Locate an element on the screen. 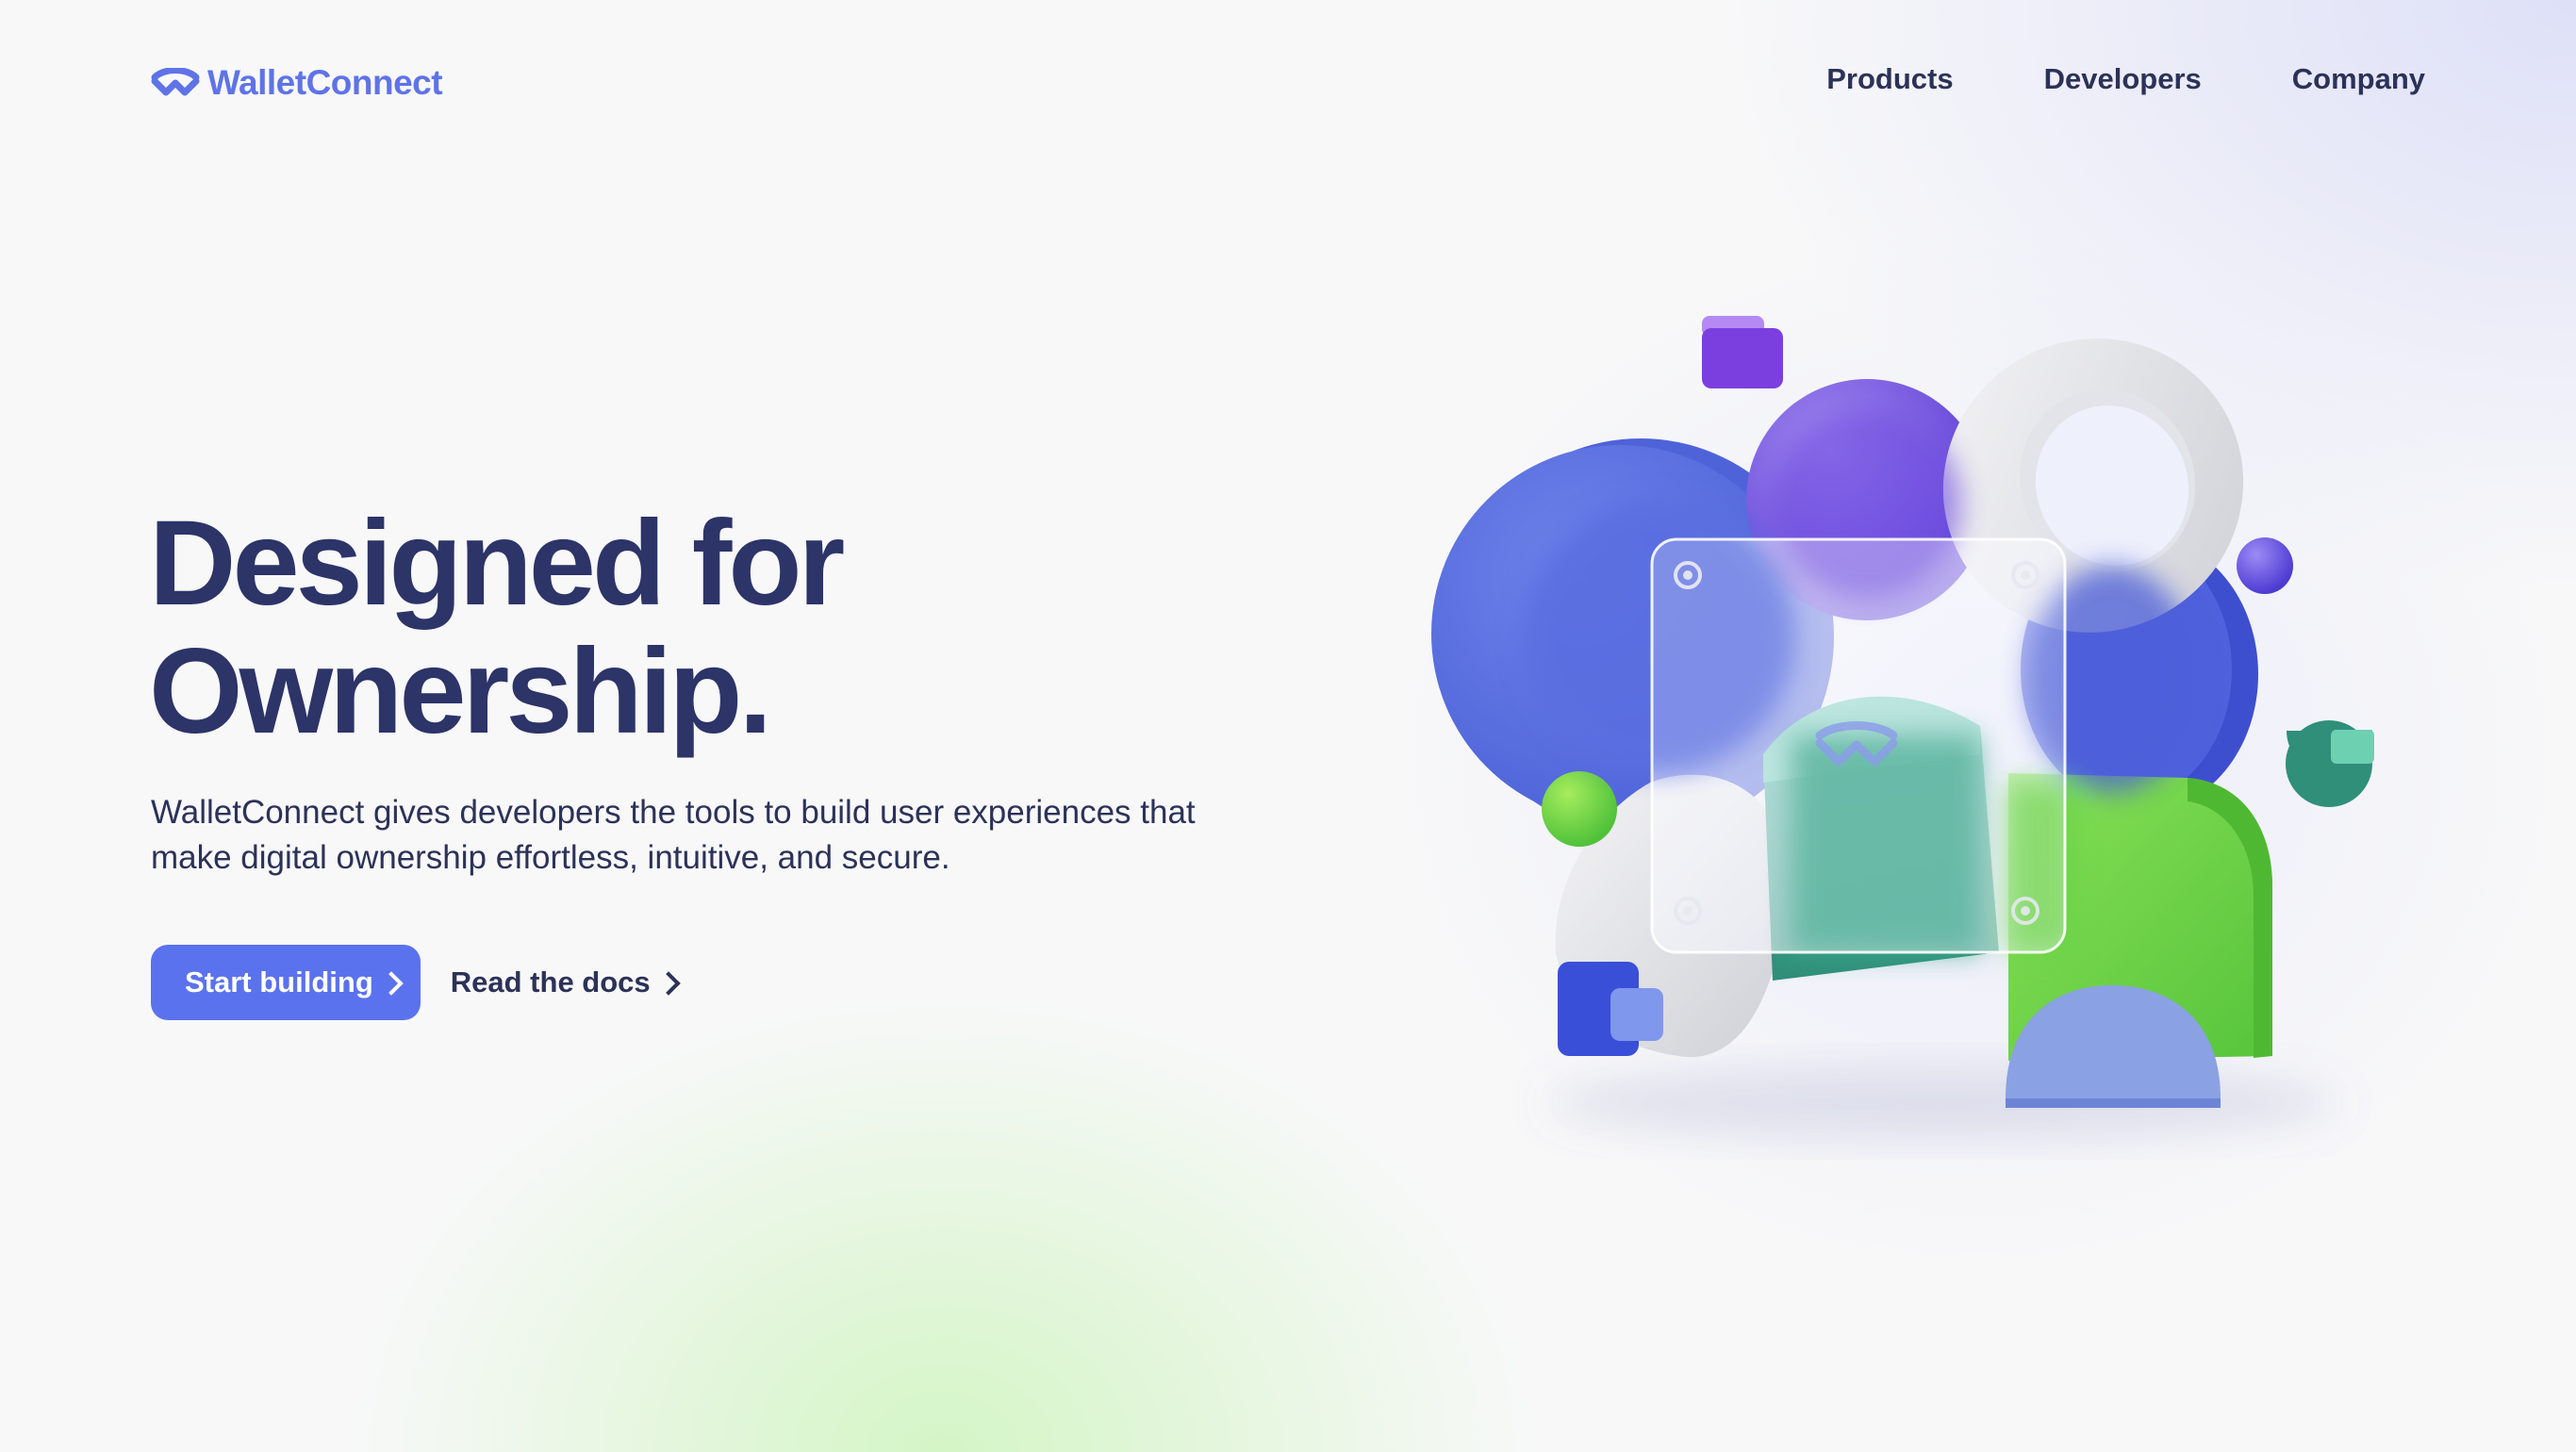 Image resolution: width=2576 pixels, height=1452 pixels. read-docs-label: Read the docs is located at coordinates (550, 981).